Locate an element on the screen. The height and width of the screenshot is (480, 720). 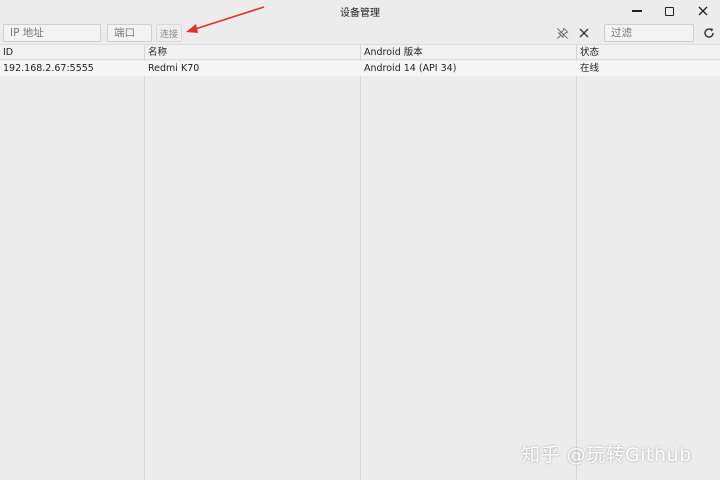
maximize-button is located at coordinates (669, 11).